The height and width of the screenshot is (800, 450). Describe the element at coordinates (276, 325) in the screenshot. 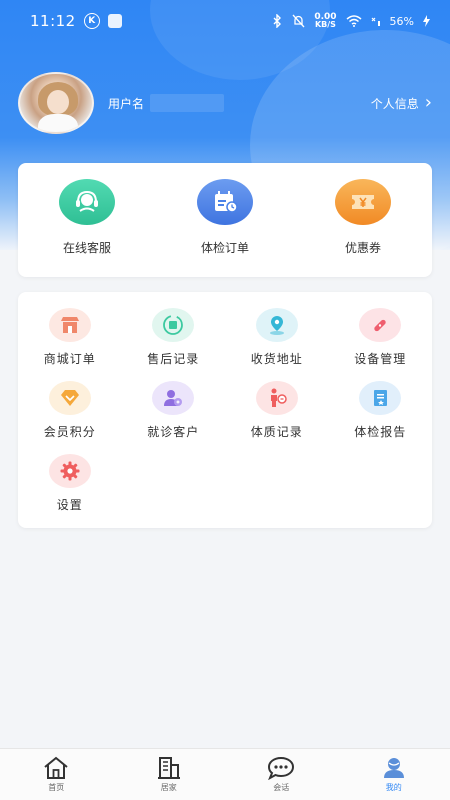

I see `location-icon` at that location.